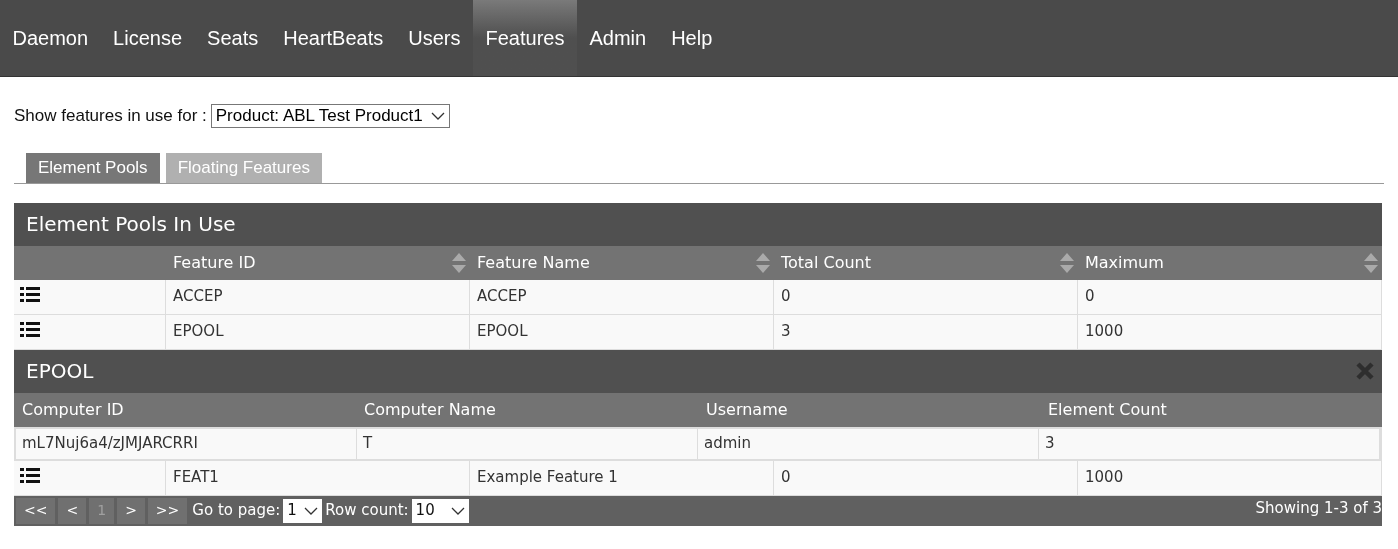 The image size is (1398, 549). Describe the element at coordinates (60, 371) in the screenshot. I see `detail-title: EPOOL` at that location.